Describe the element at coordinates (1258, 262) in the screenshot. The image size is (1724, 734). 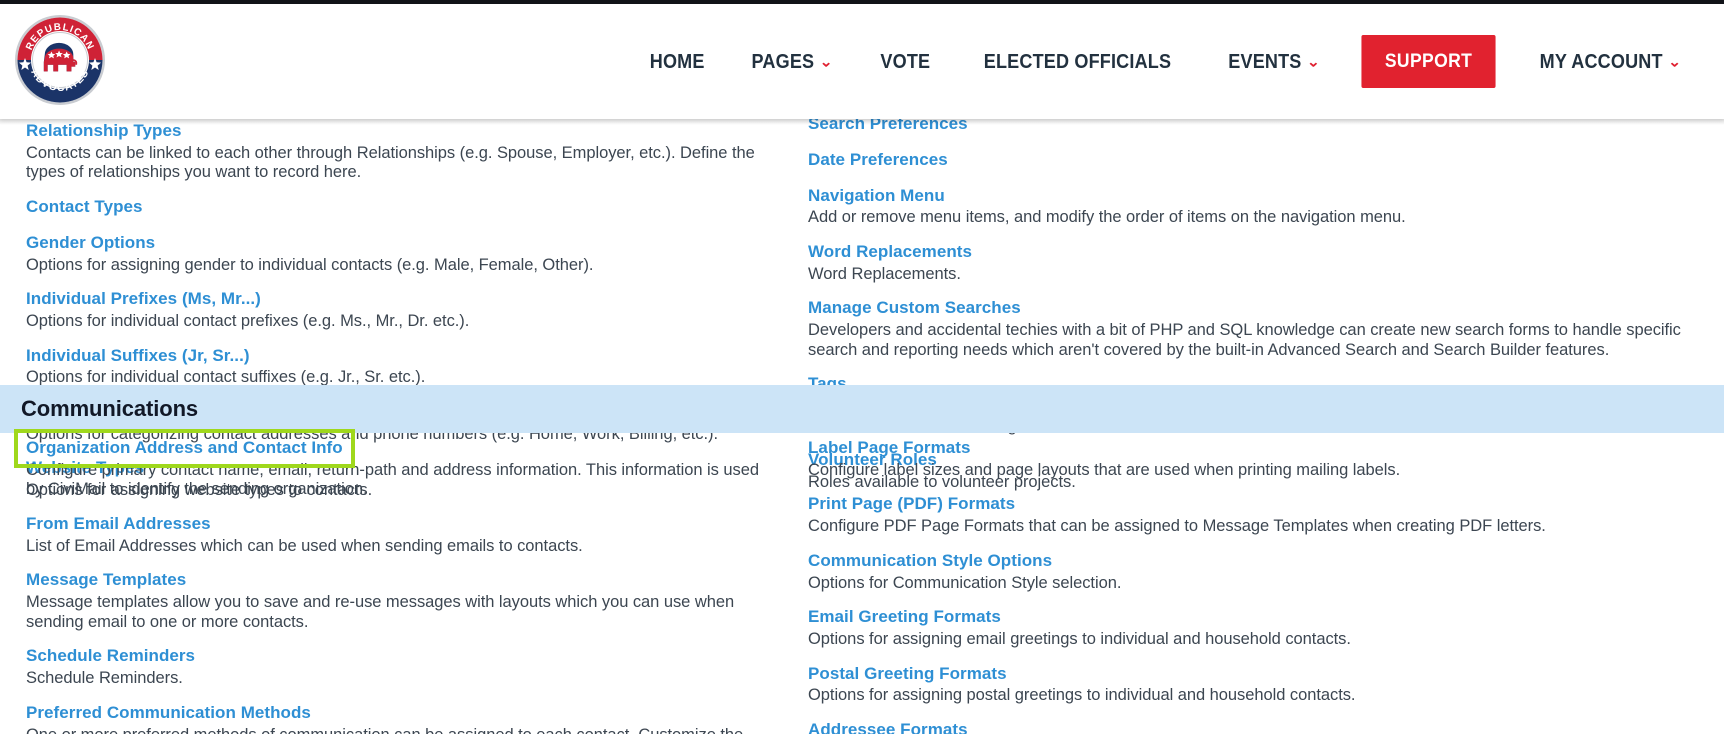
I see `admin-entry: Word Replacements Word Replacements.` at that location.